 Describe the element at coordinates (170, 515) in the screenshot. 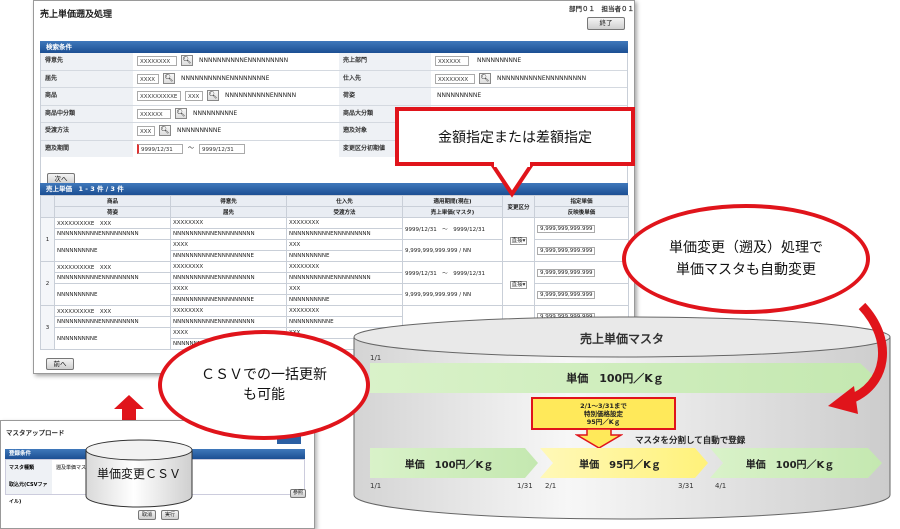

I see `execute-button: 実行` at that location.